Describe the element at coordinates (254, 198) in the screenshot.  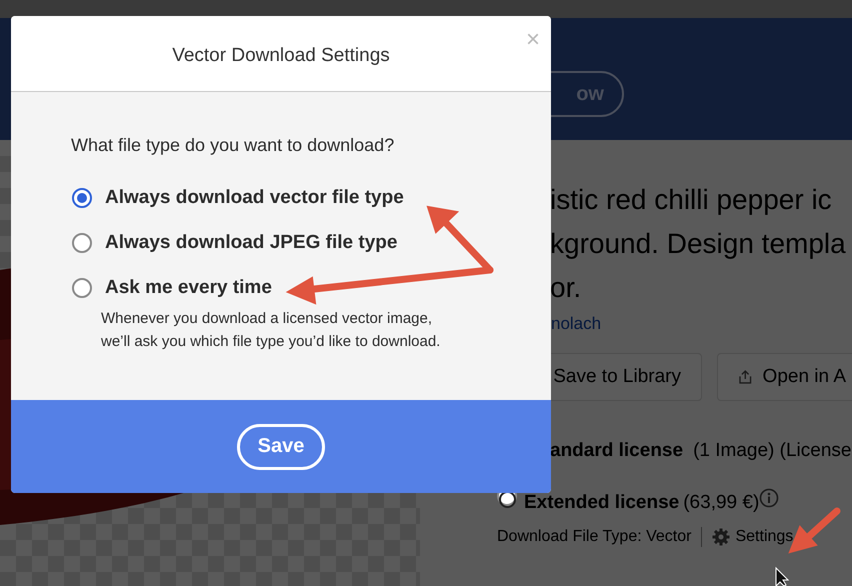
I see `option-label: Always download vector file type` at that location.